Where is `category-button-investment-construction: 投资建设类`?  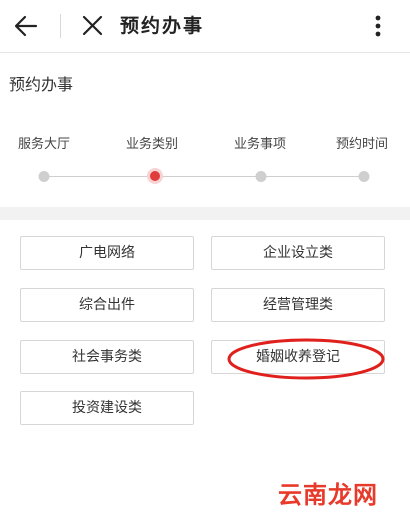 category-button-investment-construction: 投资建设类 is located at coordinates (107, 408).